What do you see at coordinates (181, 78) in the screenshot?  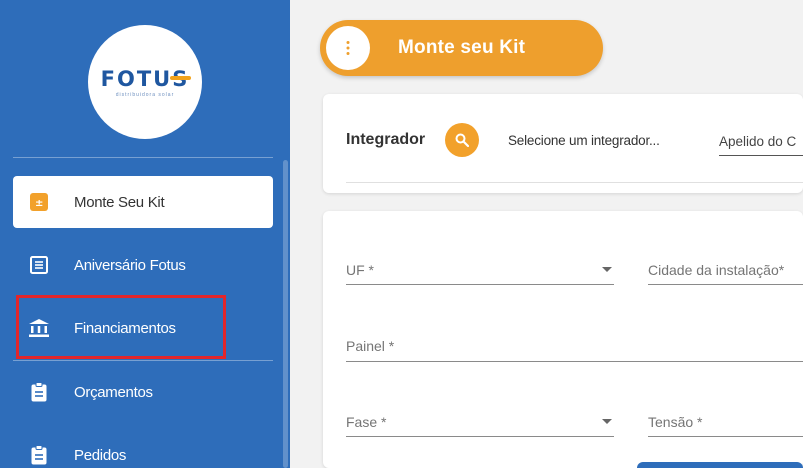 I see `logo-wordmark-s: S` at bounding box center [181, 78].